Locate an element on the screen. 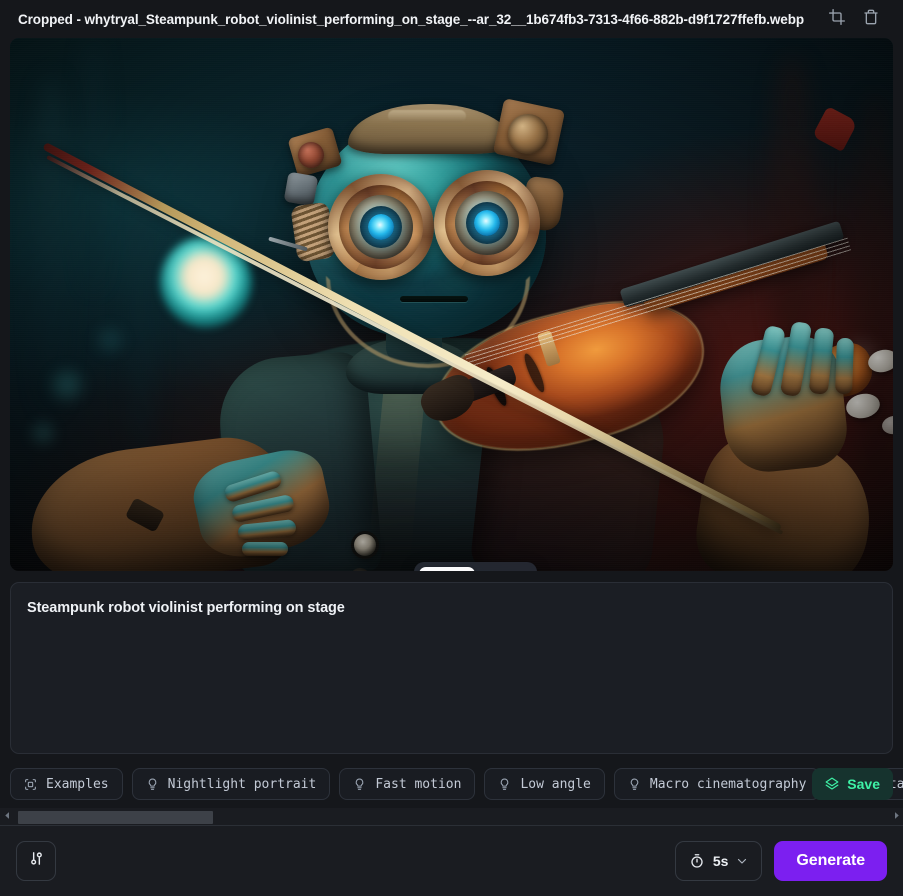 This screenshot has height=896, width=903. chevron-left-icon is located at coordinates (7, 816).